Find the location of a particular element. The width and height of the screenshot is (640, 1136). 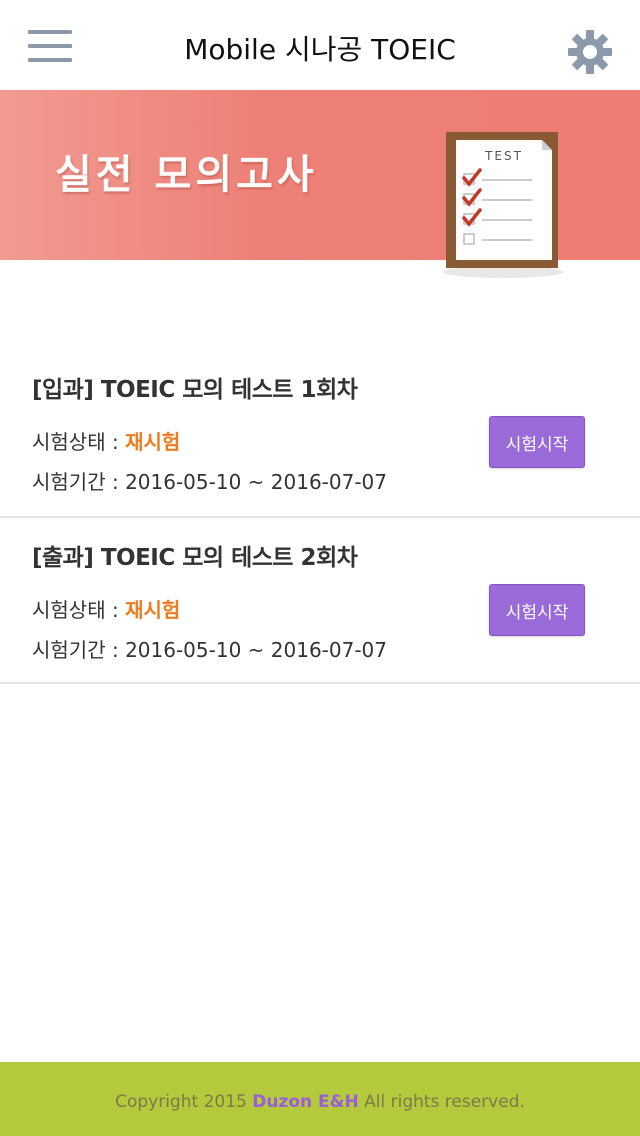

app-header: Mobile 시나공 TOEIC is located at coordinates (320, 45).